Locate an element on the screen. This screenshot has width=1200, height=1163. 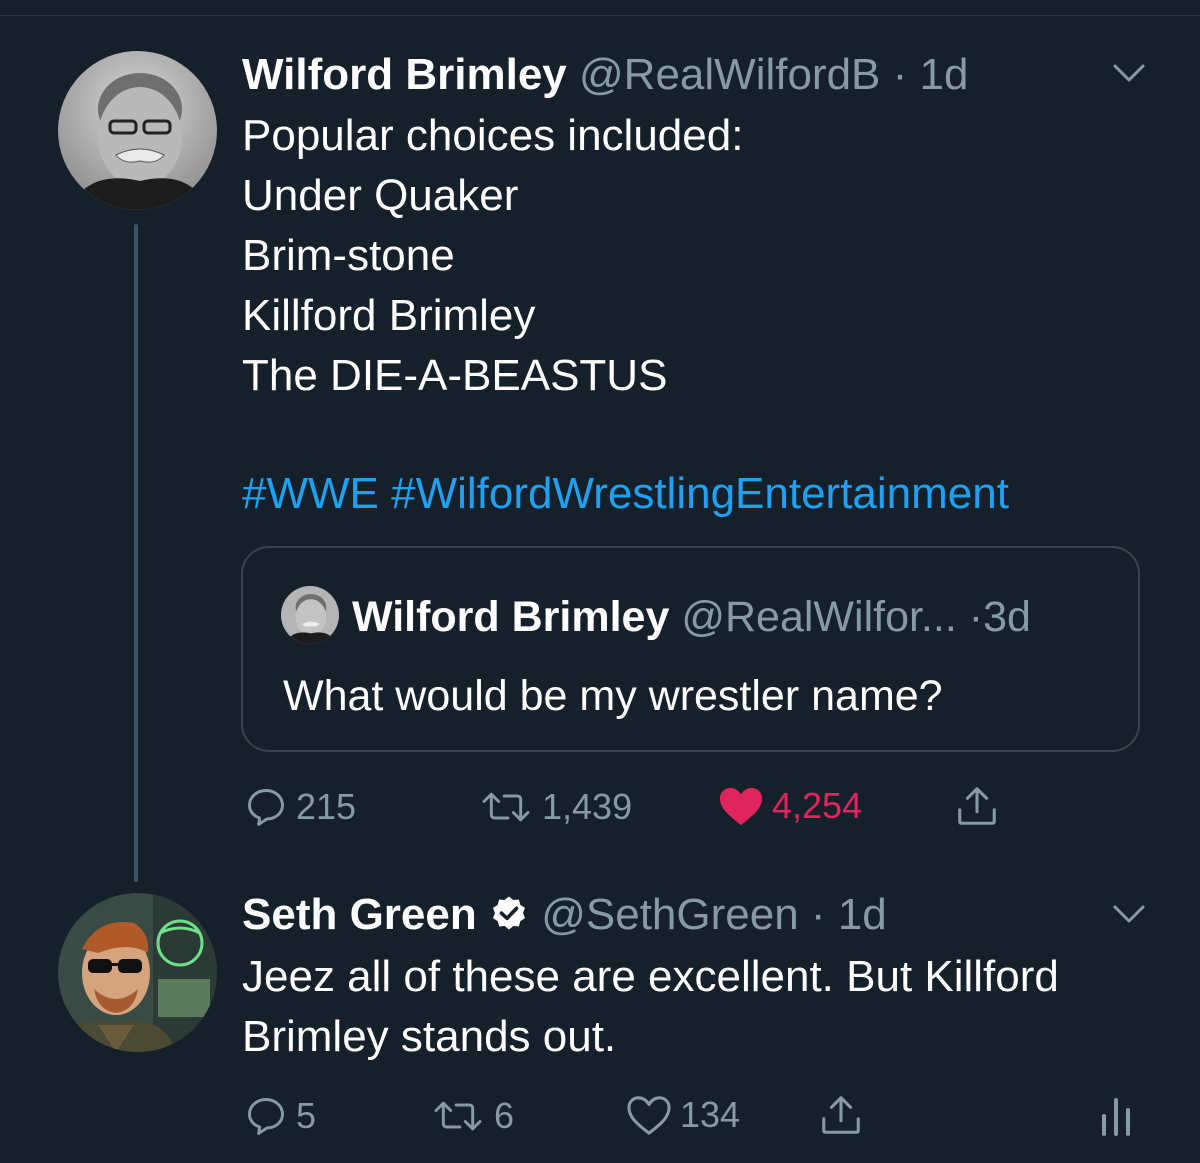
hashtag-links: #WWE #WilfordWrestlingEntertainment is located at coordinates (625, 494).